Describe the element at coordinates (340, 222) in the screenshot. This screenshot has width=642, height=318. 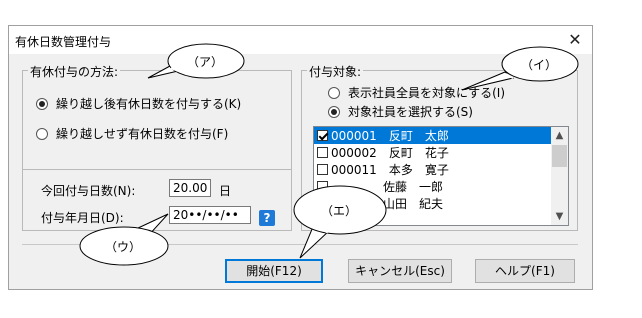
I see `callout-e` at that location.